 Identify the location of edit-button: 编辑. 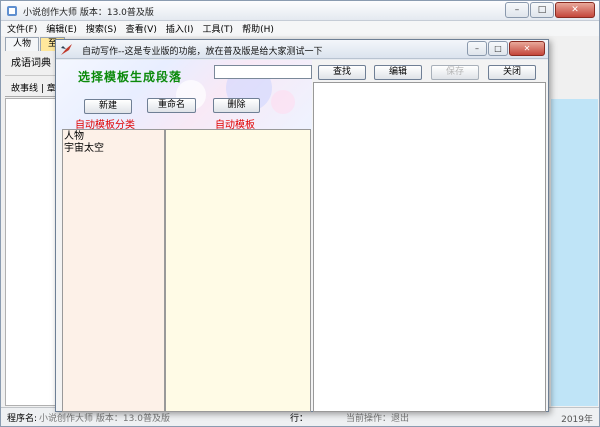
(398, 72).